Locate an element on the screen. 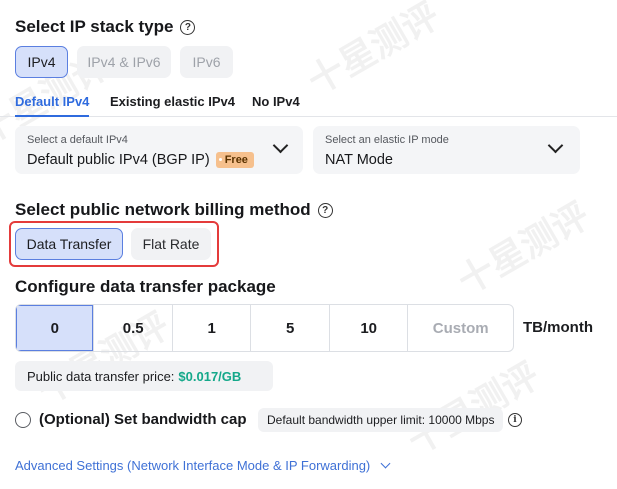 The image size is (617, 489). elastic-ip-mode-value: NAT Mode is located at coordinates (359, 160).